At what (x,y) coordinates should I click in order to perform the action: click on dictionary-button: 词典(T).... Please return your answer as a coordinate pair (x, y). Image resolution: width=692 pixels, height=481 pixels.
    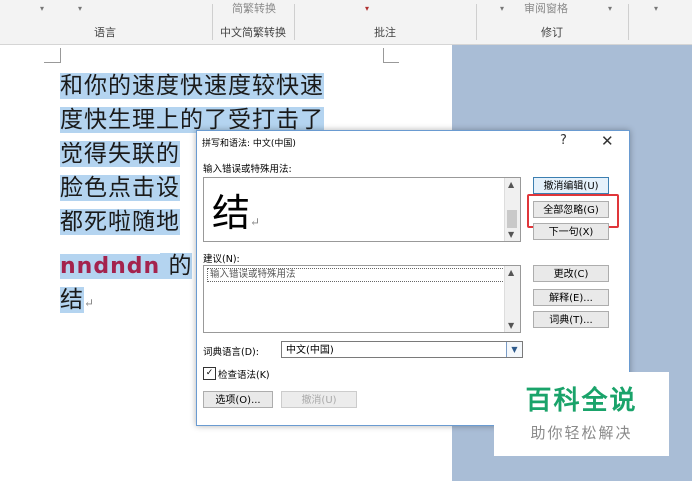
    Looking at the image, I should click on (571, 319).